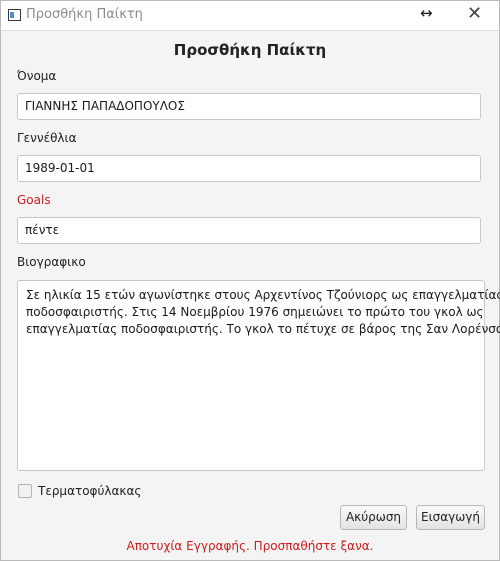  What do you see at coordinates (250, 546) in the screenshot?
I see `status-message: Αποτυχία Εγγραφής. Προσπαθήστε ξανα.` at bounding box center [250, 546].